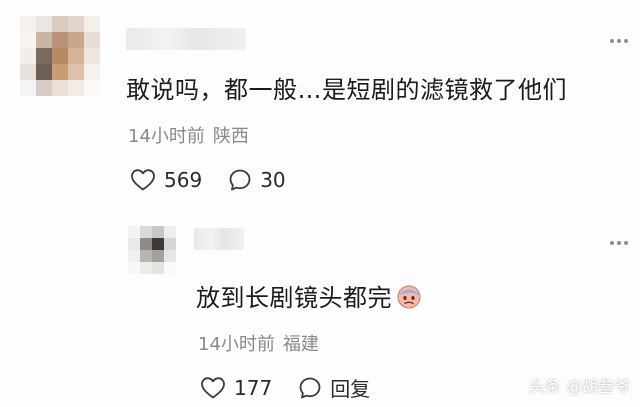 This screenshot has width=640, height=407. Describe the element at coordinates (579, 386) in the screenshot. I see `watermark: 头条 @胡叁爷` at that location.